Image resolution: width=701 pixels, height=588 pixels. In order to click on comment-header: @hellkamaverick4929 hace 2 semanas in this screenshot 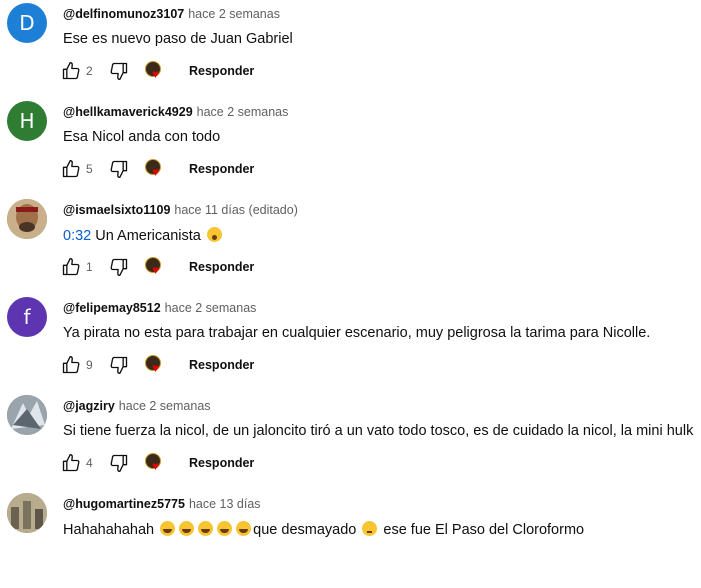, I will do `click(175, 112)`.